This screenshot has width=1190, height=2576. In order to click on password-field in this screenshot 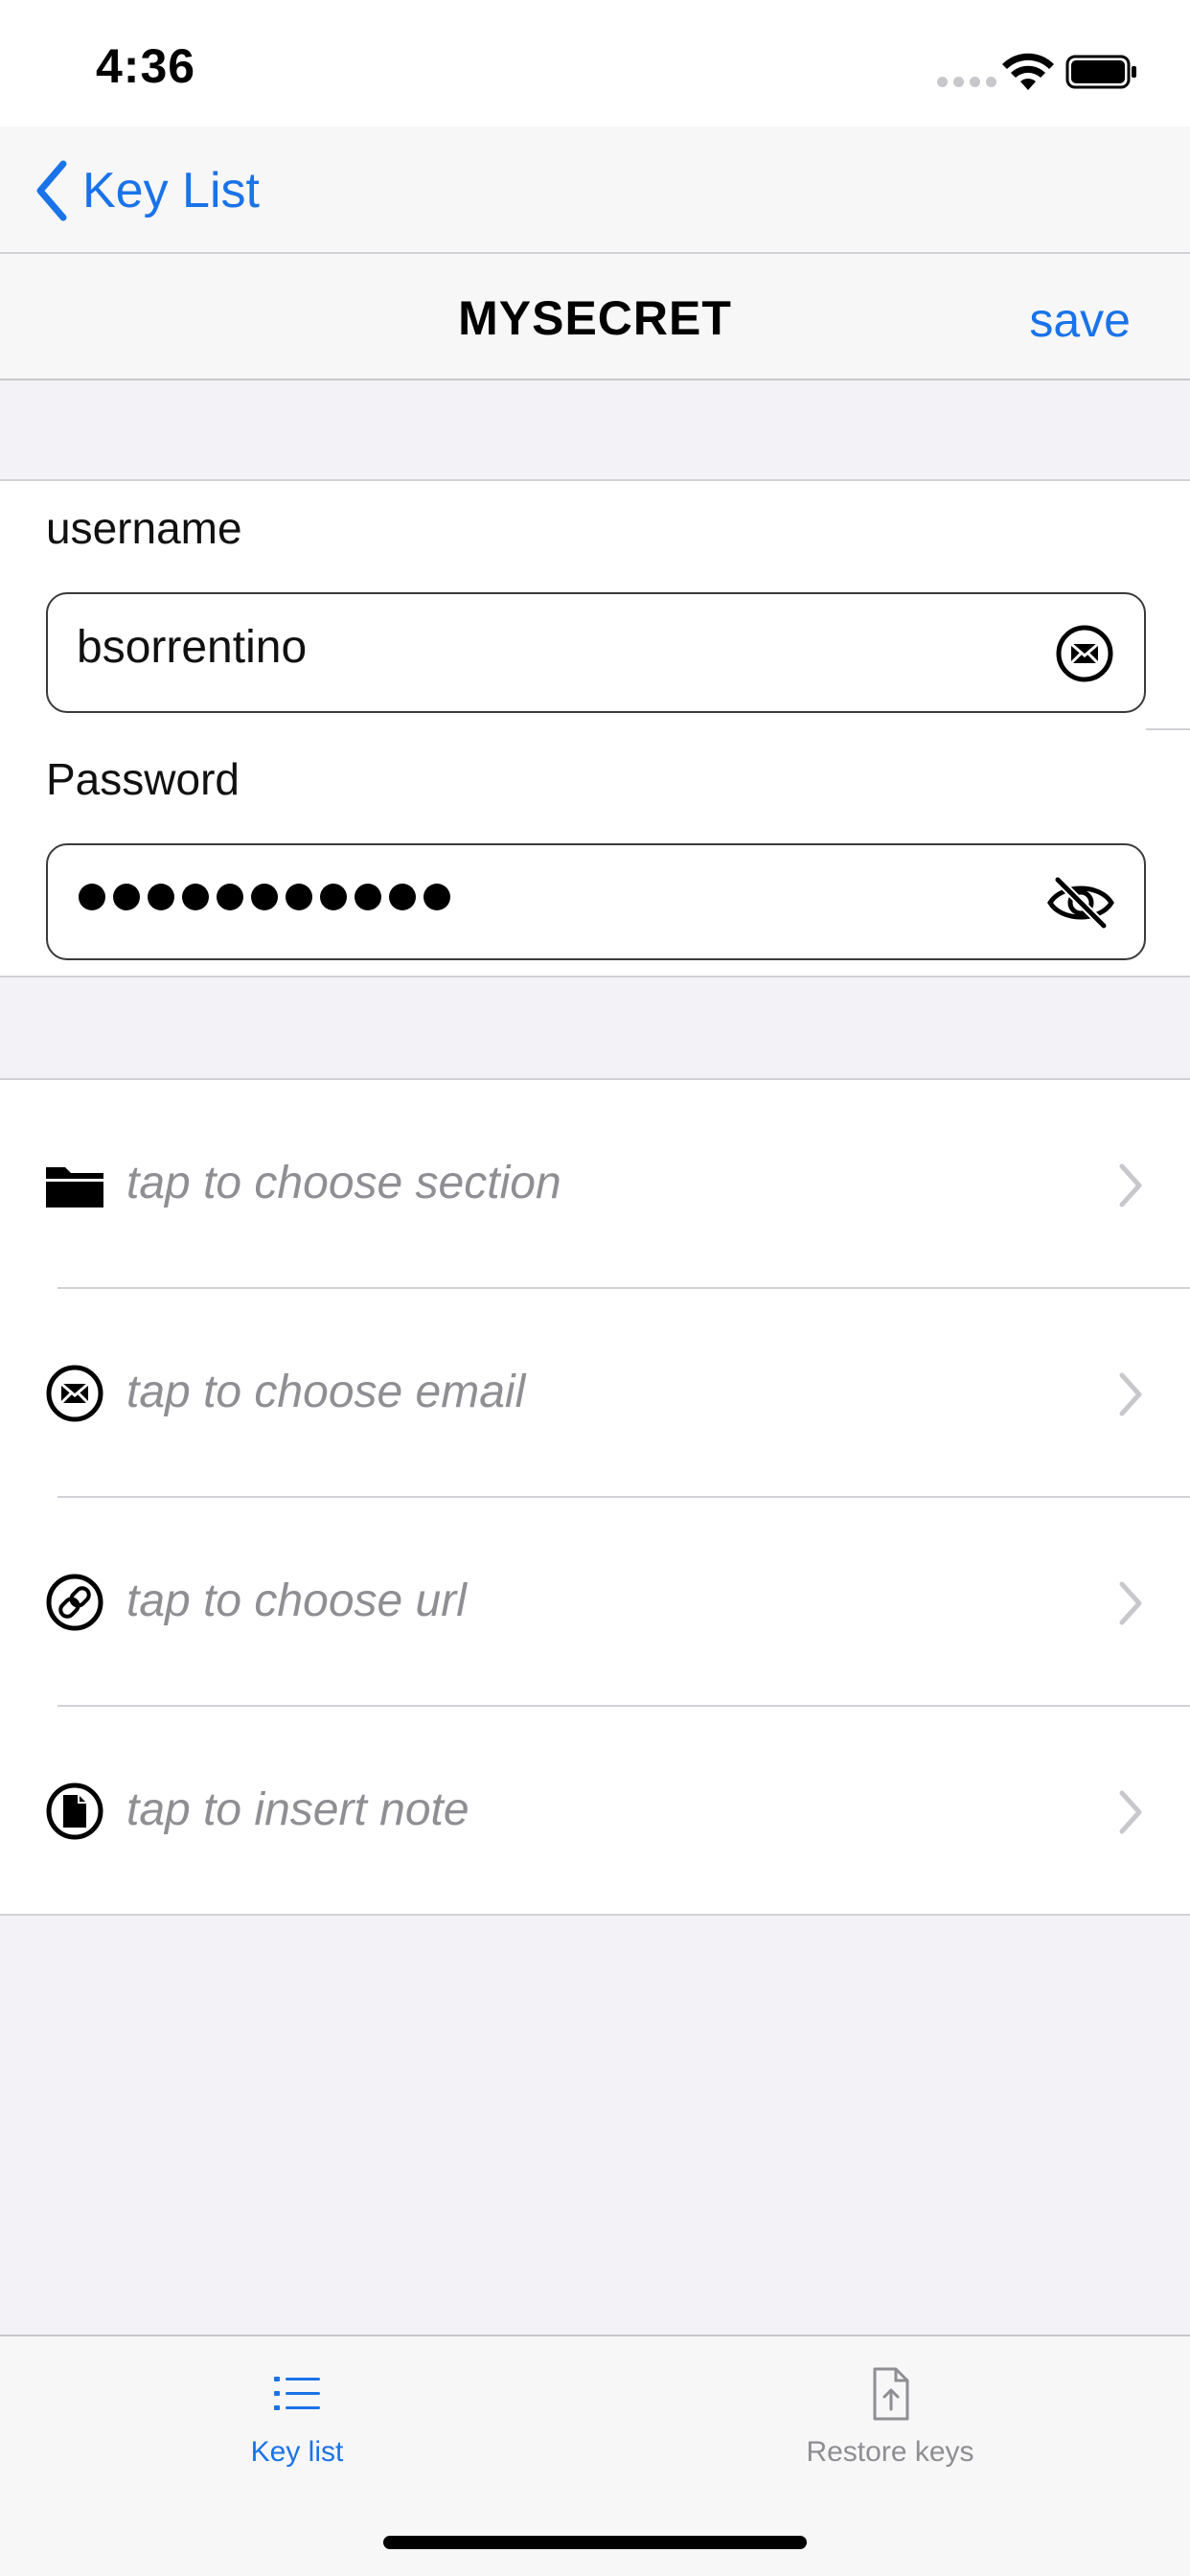, I will do `click(596, 901)`.